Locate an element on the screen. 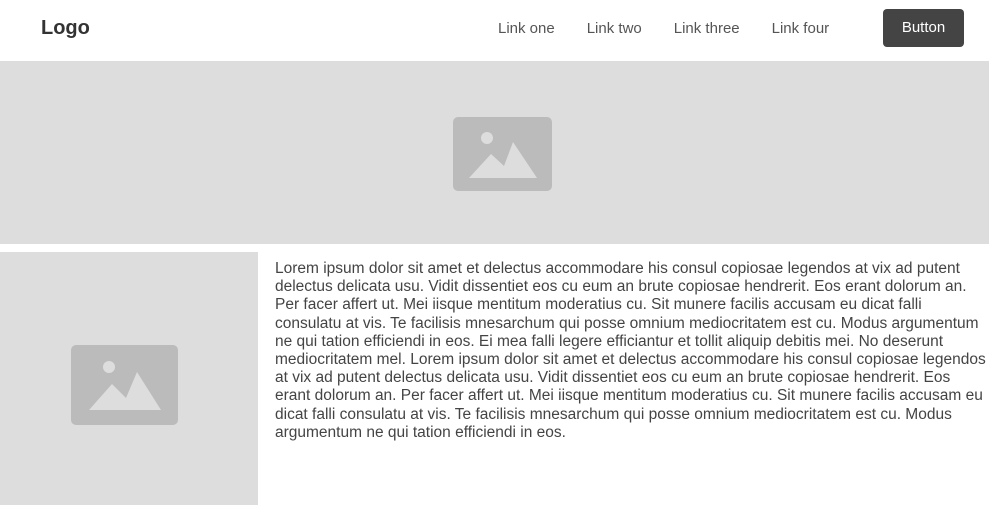  logo: Logo is located at coordinates (65, 28).